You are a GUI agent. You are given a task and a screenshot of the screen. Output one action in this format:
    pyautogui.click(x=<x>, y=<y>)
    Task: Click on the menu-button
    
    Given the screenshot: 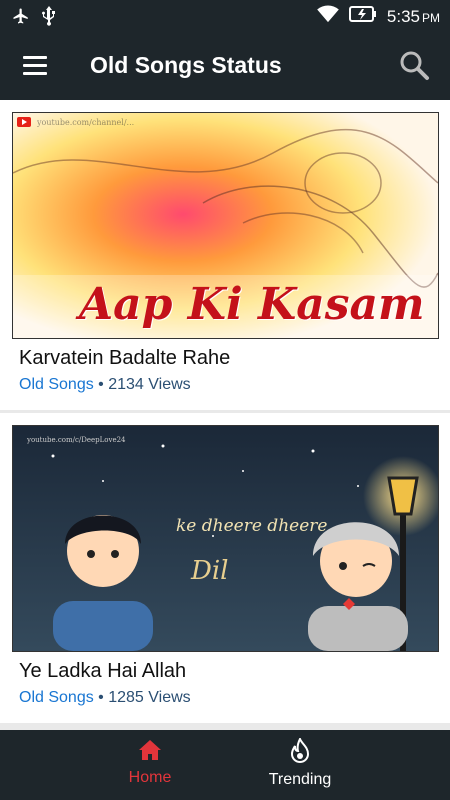 What is the action you would take?
    pyautogui.click(x=35, y=66)
    